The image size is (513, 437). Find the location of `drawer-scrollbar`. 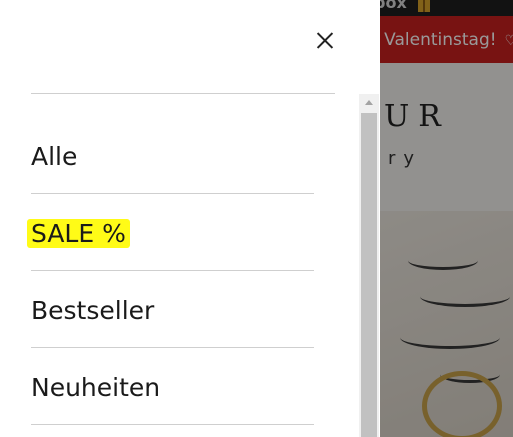

drawer-scrollbar is located at coordinates (369, 265).